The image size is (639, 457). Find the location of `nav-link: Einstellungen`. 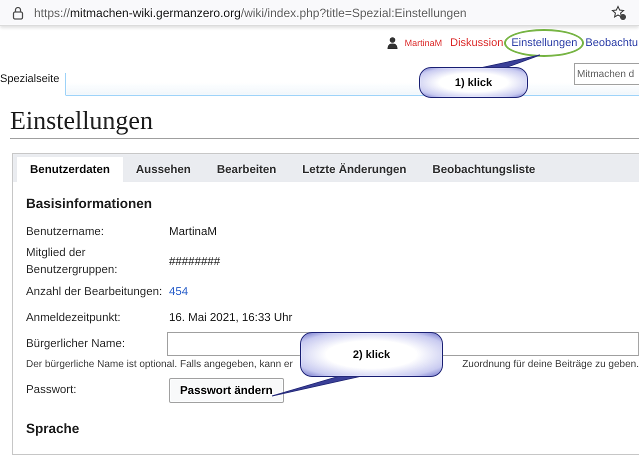

nav-link: Einstellungen is located at coordinates (544, 43).